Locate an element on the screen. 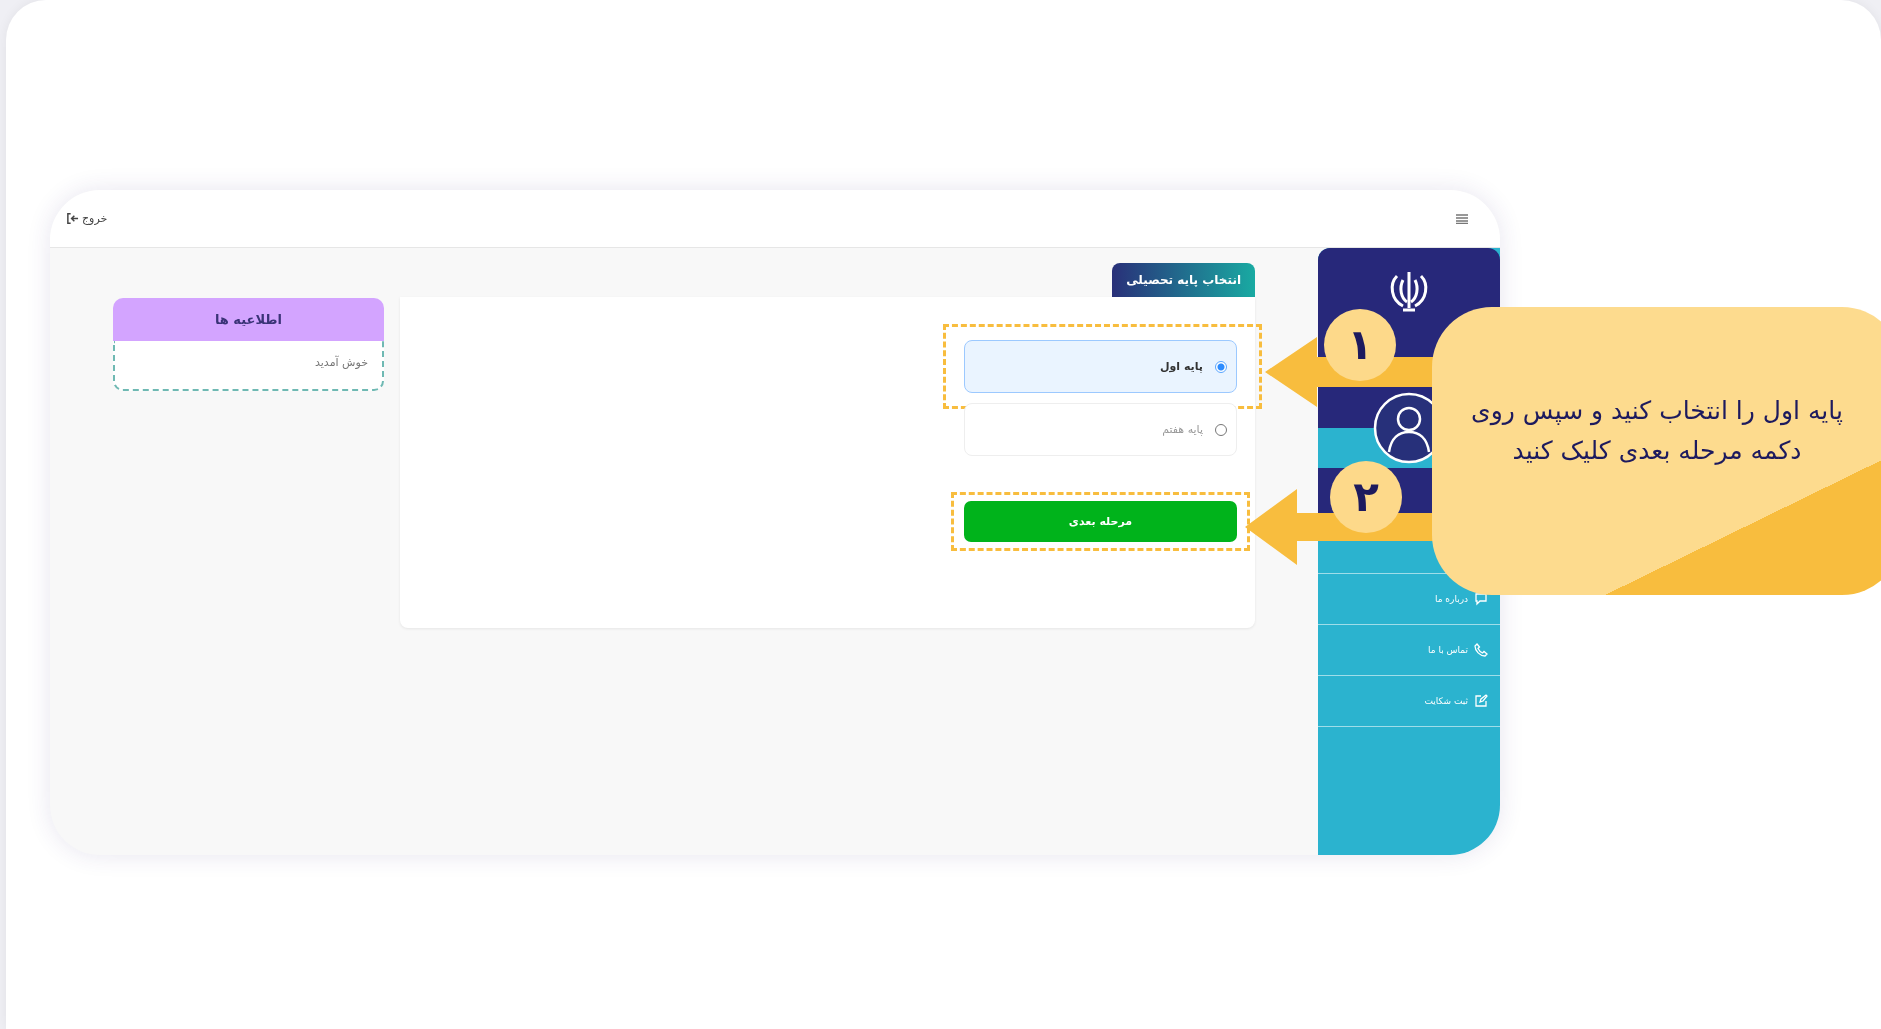 The image size is (1881, 1029). grade-option: پایه اول is located at coordinates (1100, 366).